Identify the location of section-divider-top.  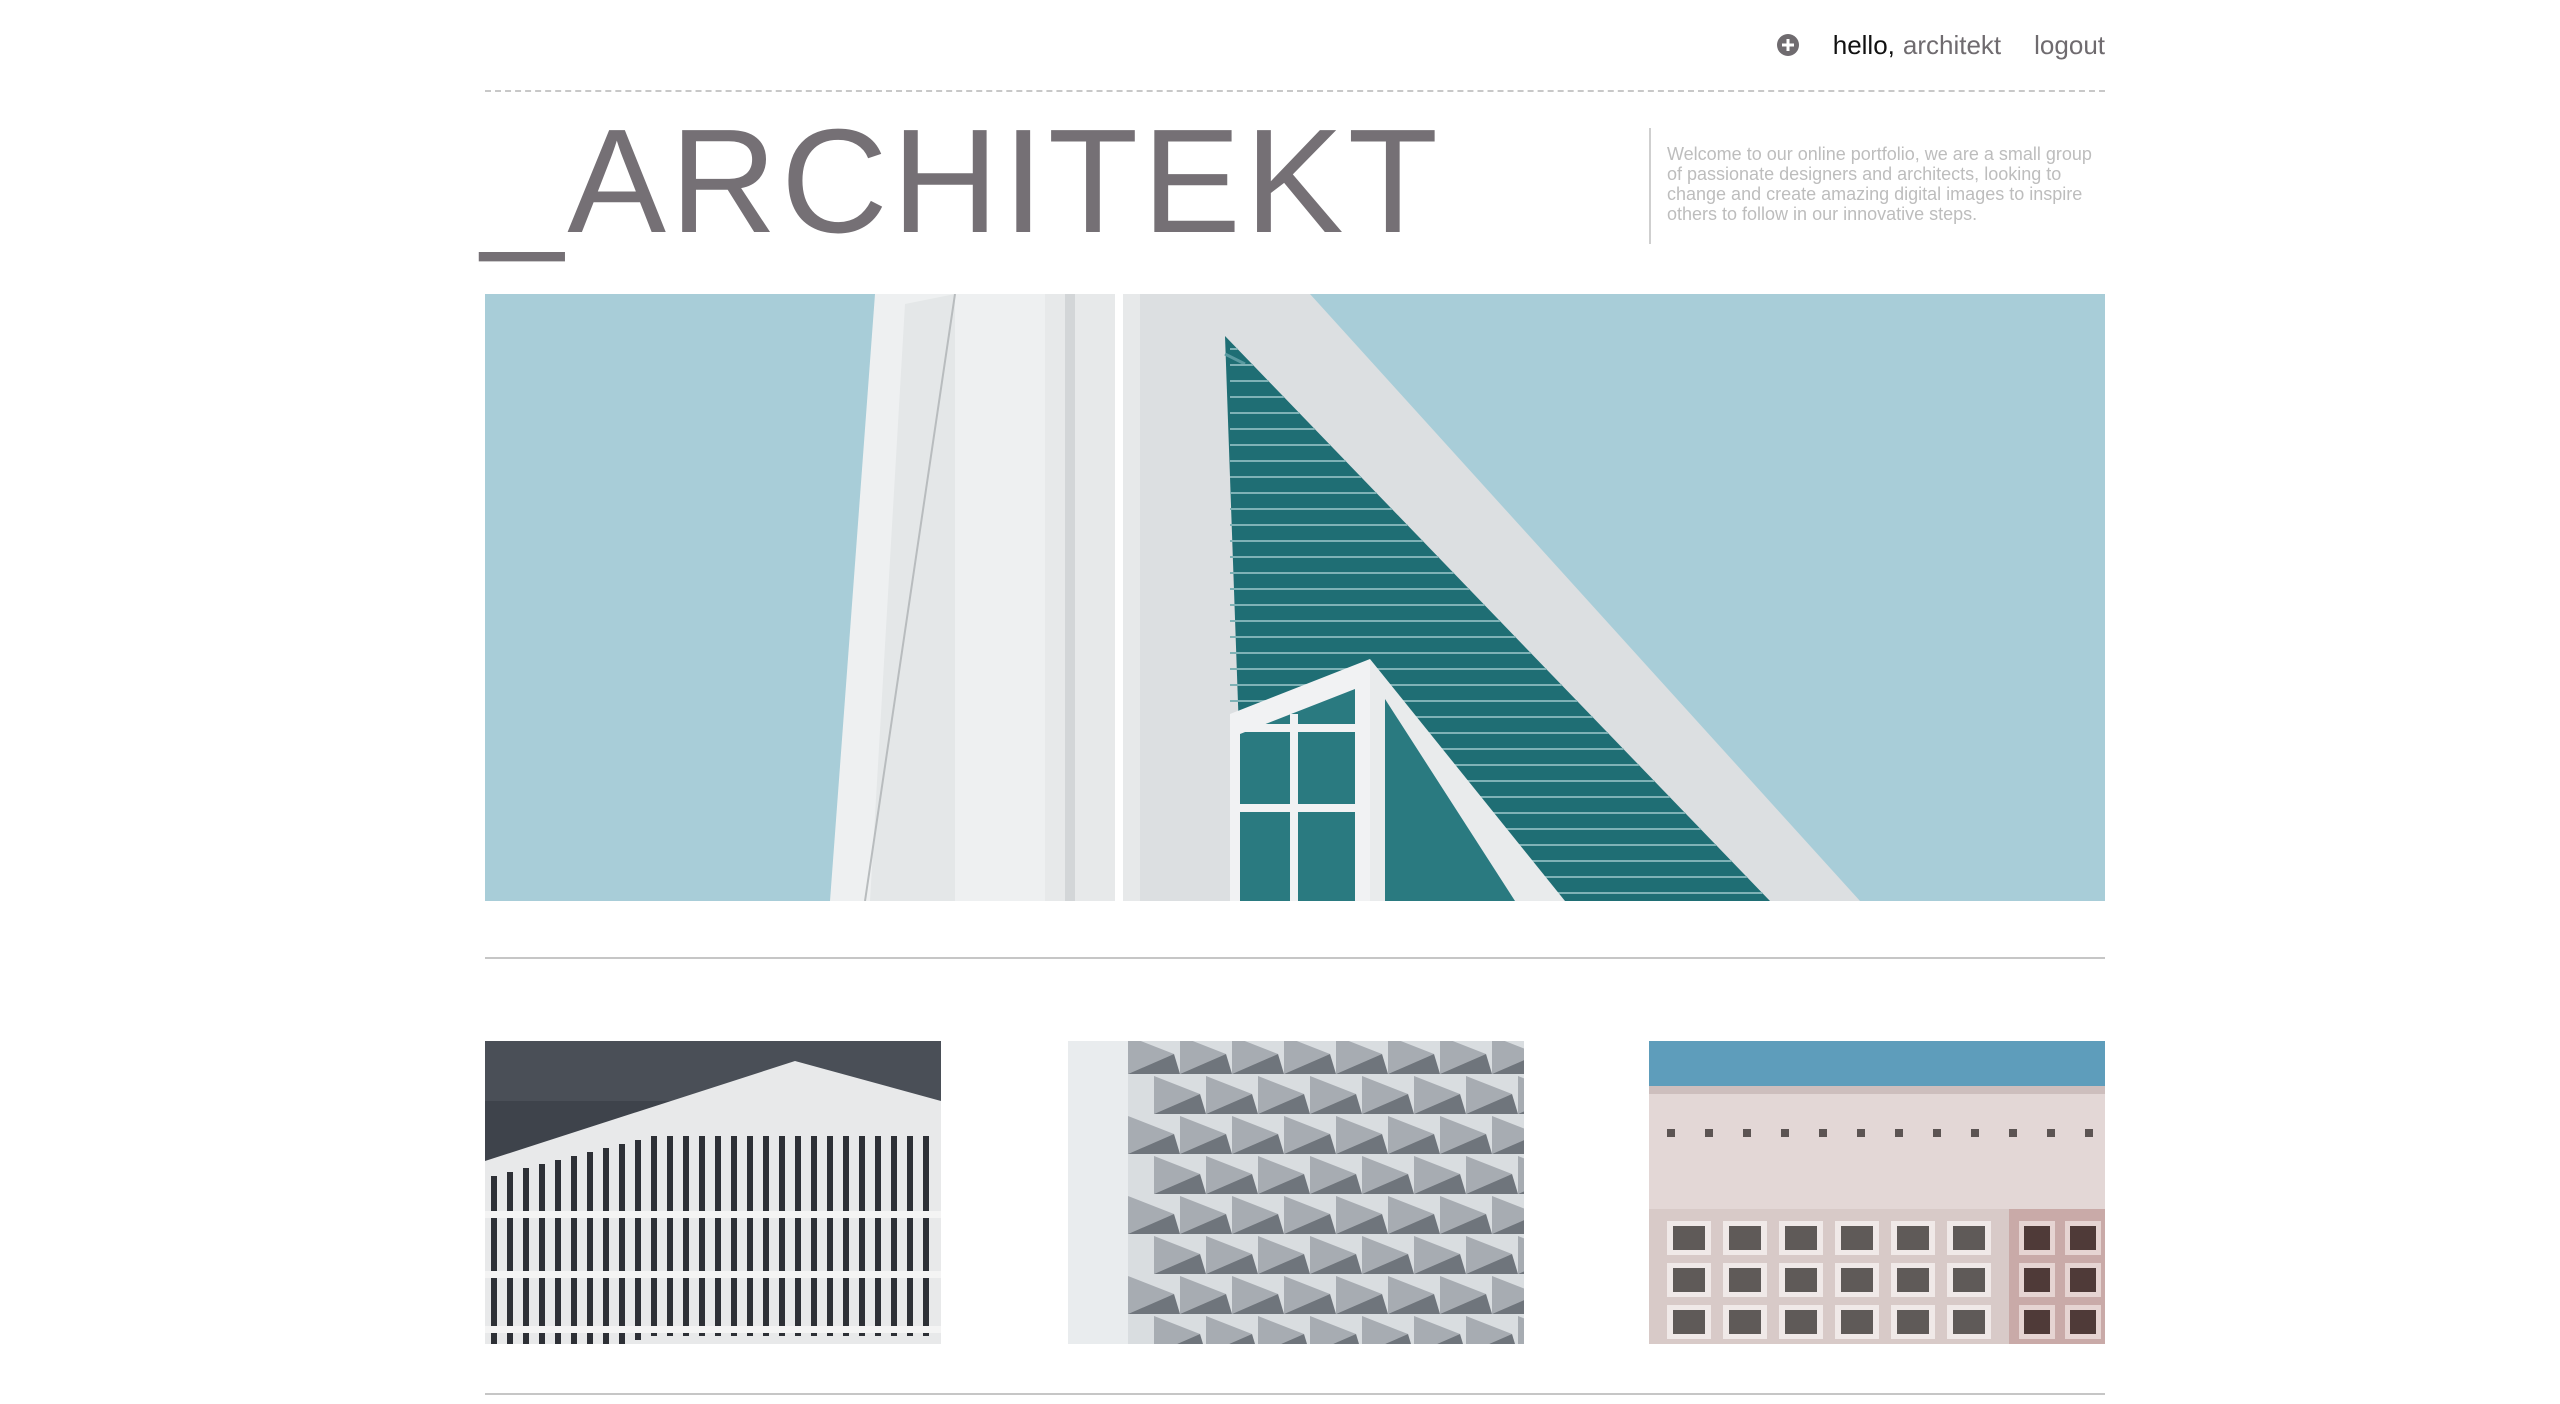
(1295, 958).